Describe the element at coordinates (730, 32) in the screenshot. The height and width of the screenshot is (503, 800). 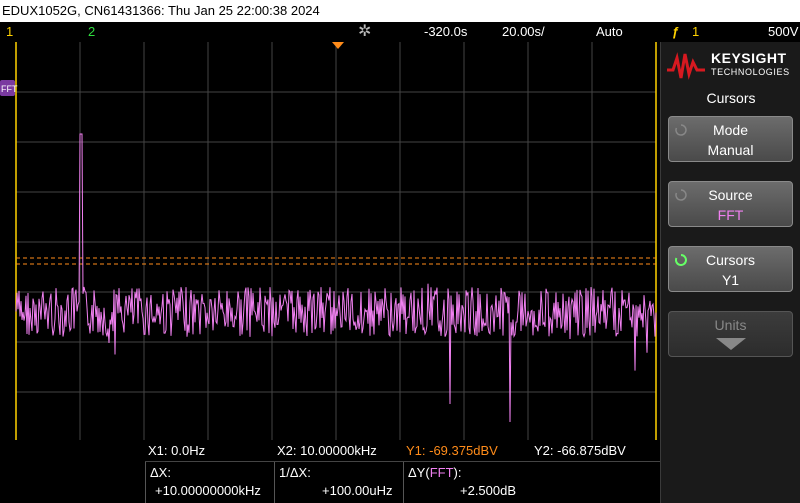
I see `trigger-status: ƒ 1 500V` at that location.